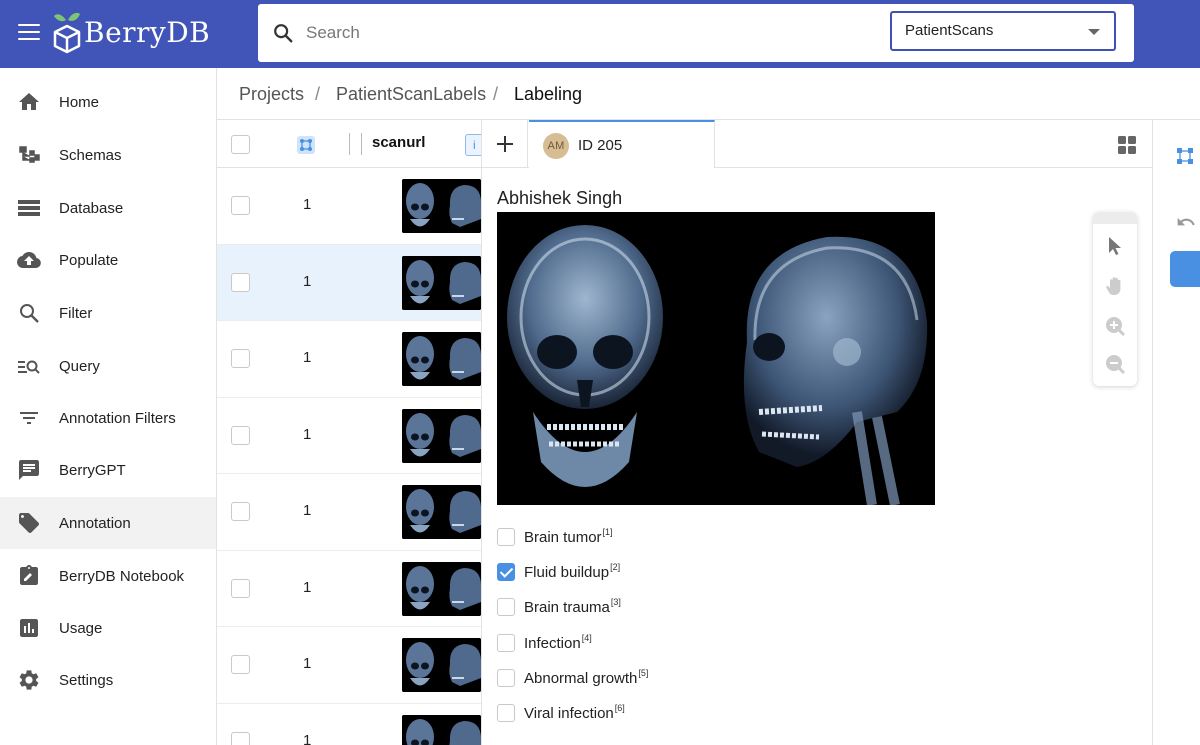 The image size is (1200, 745). Describe the element at coordinates (716, 358) in the screenshot. I see `xray-image` at that location.